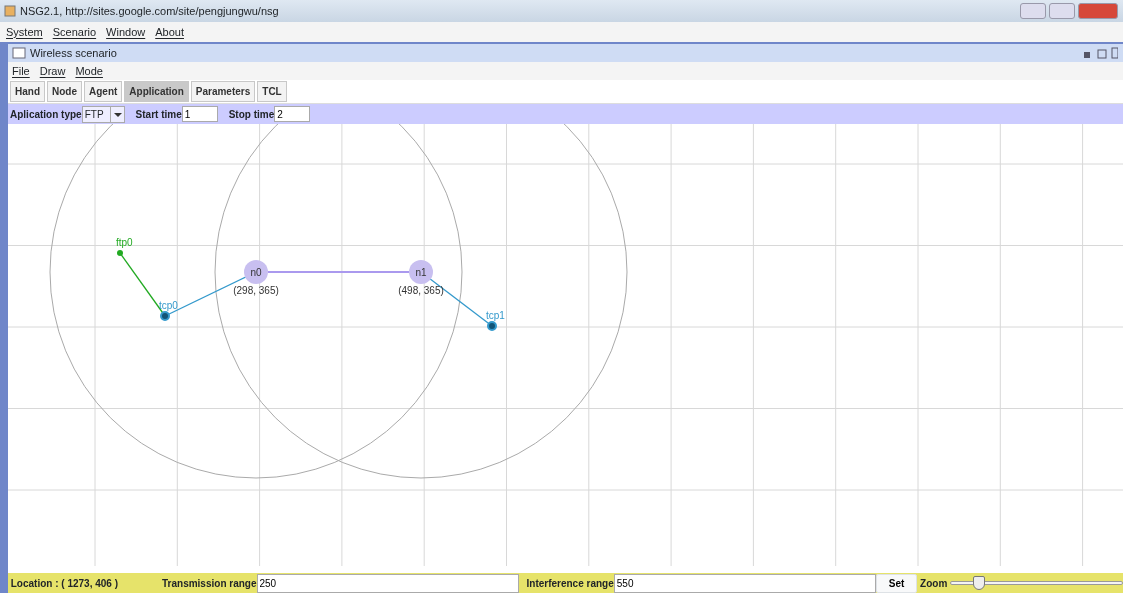 The image size is (1123, 593). I want to click on input-field: 550, so click(744, 583).